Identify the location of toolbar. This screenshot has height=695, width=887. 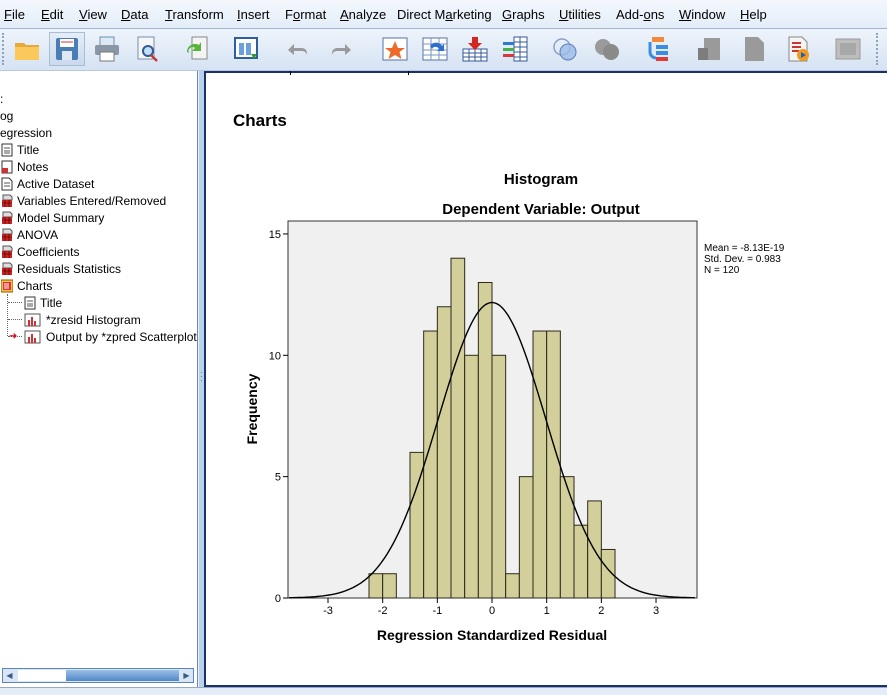
(443, 50).